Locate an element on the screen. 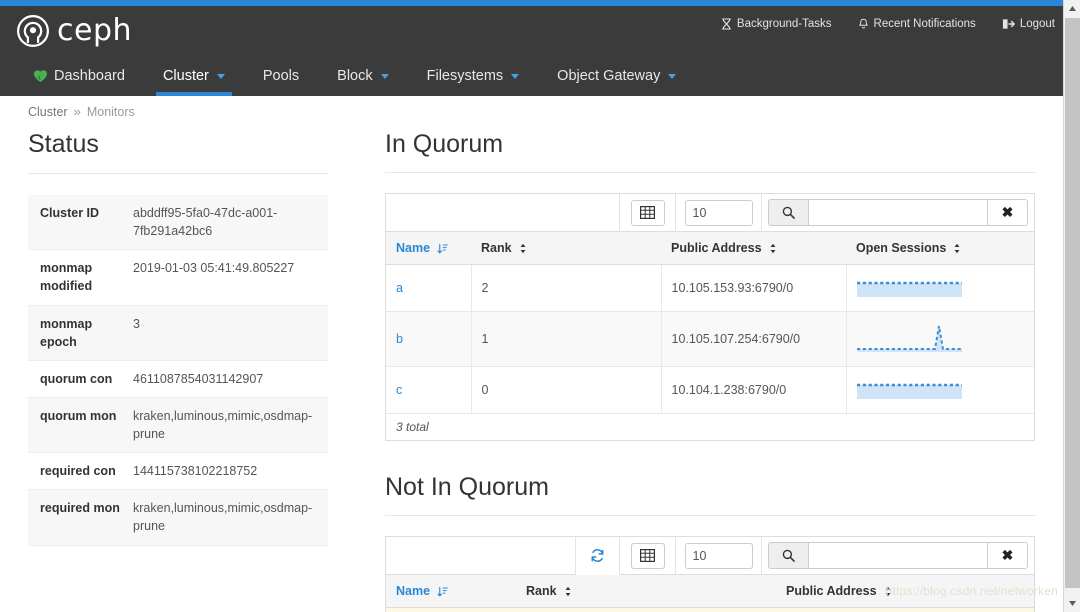  cell-rank: 0 is located at coordinates (566, 390).